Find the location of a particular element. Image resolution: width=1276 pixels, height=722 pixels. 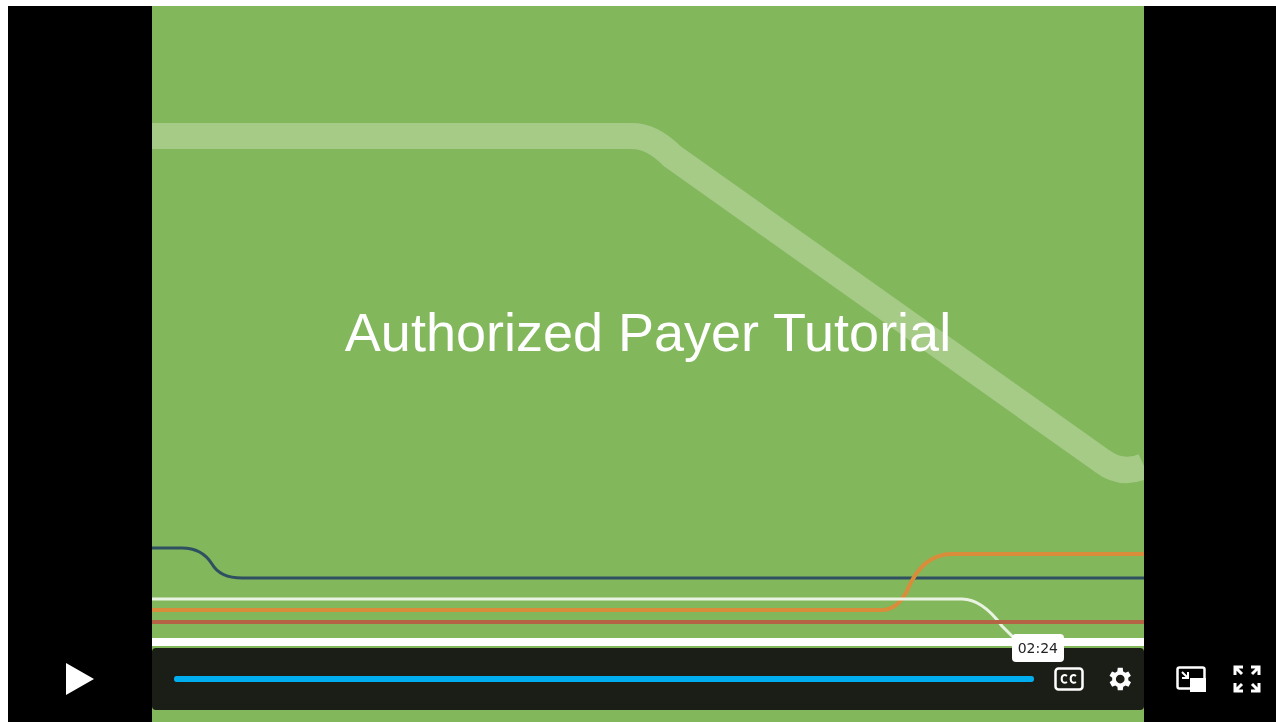

captions-icon is located at coordinates (1069, 679).